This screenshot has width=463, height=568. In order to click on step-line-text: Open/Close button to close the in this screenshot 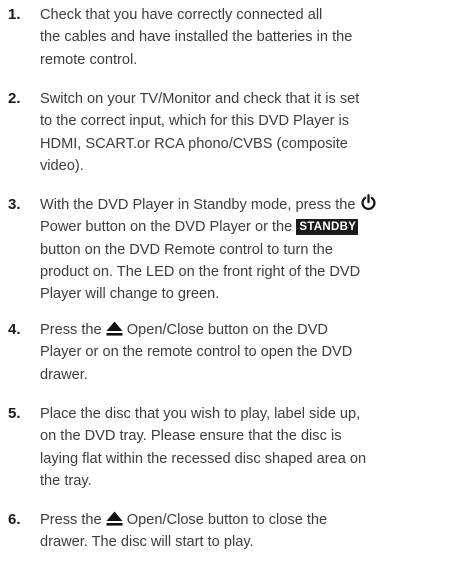, I will do `click(227, 520)`.